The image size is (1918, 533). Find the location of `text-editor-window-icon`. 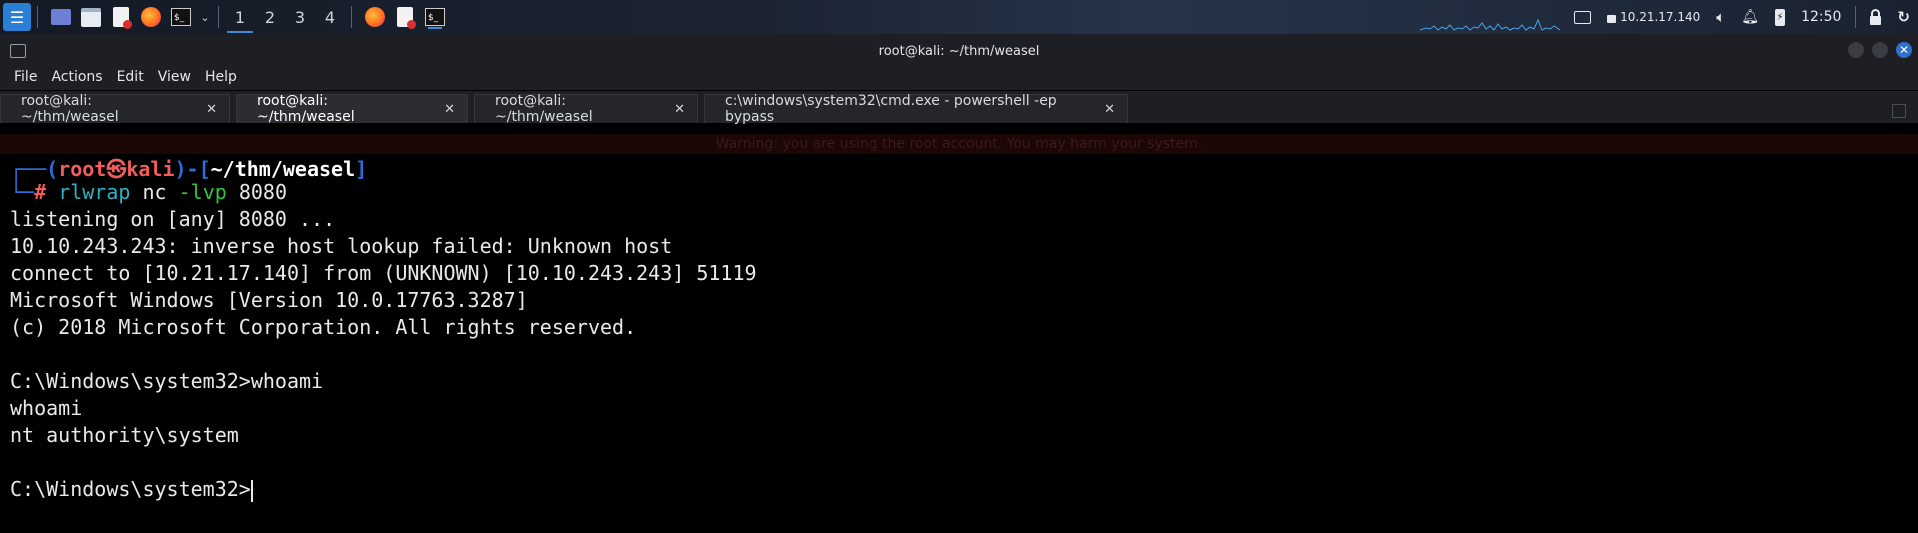

text-editor-window-icon is located at coordinates (405, 17).